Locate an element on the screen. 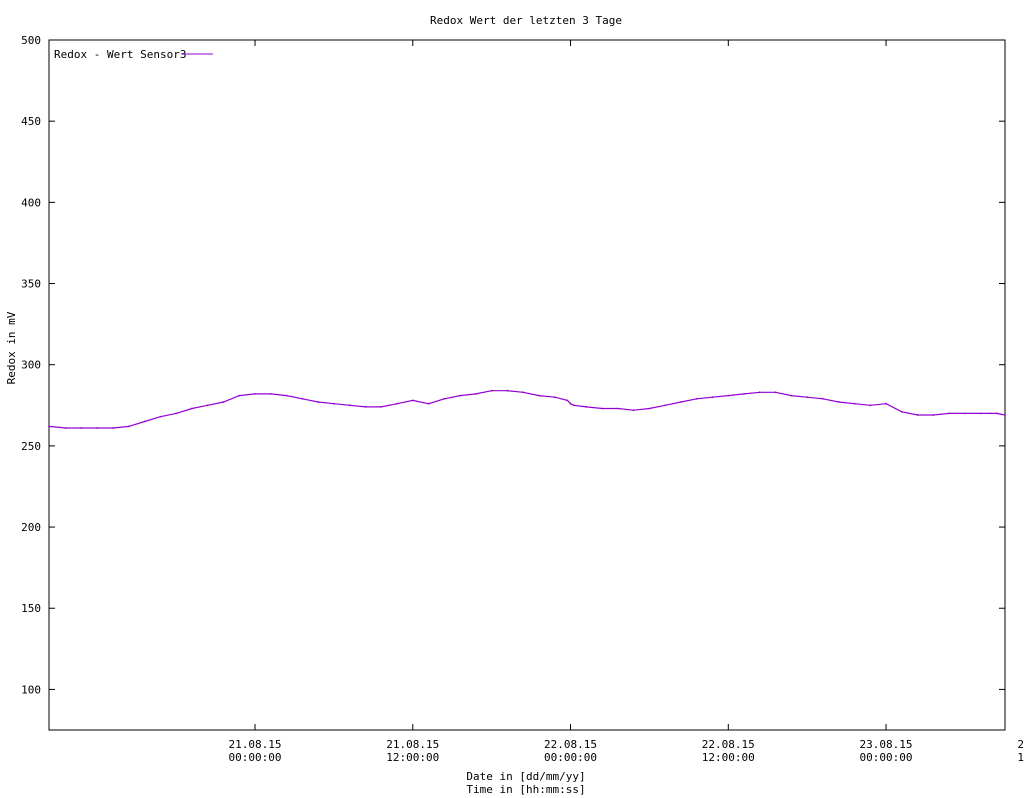  legend-label: Redox - Wert Sensor3 is located at coordinates (120, 54).